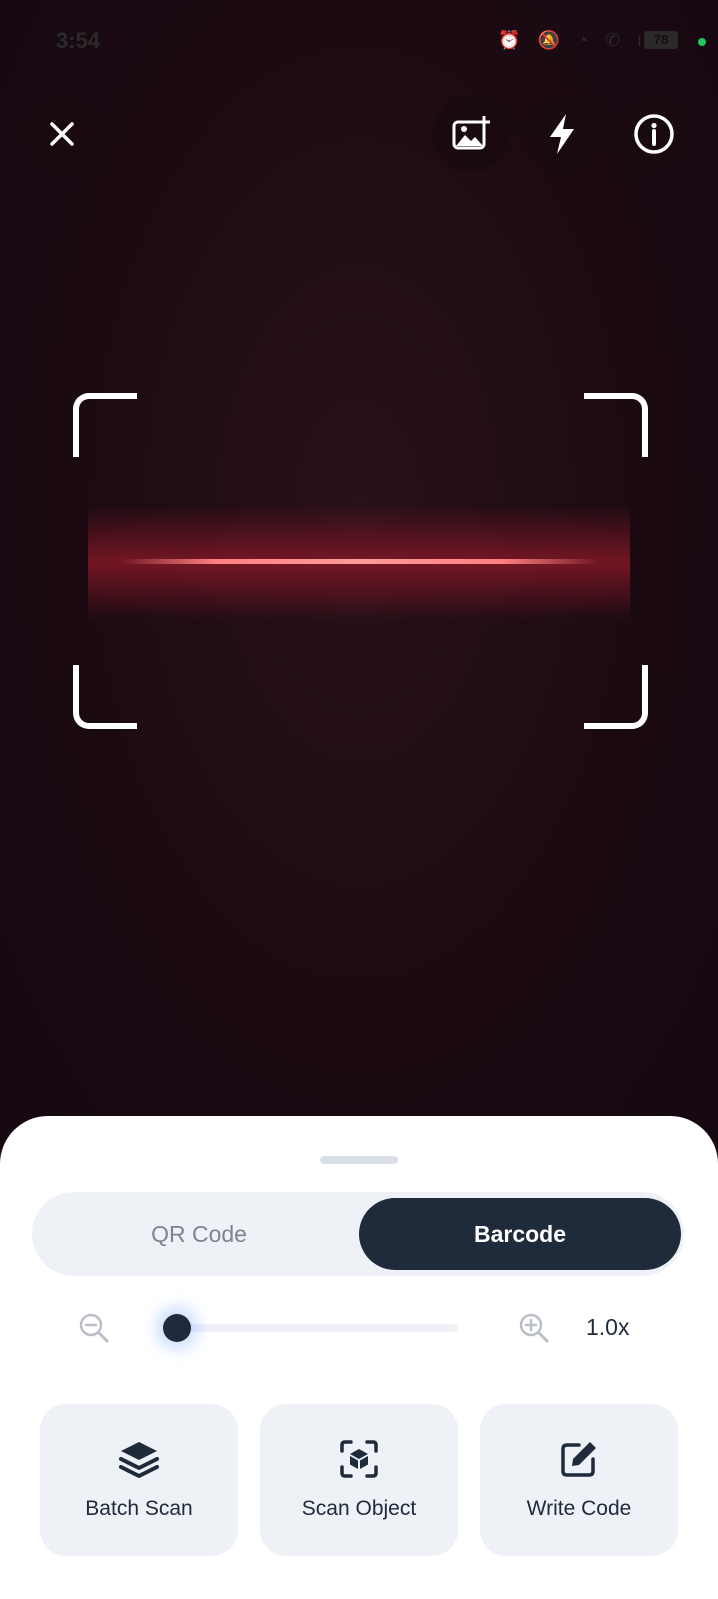 This screenshot has height=1599, width=718. I want to click on flash-button, so click(562, 134).